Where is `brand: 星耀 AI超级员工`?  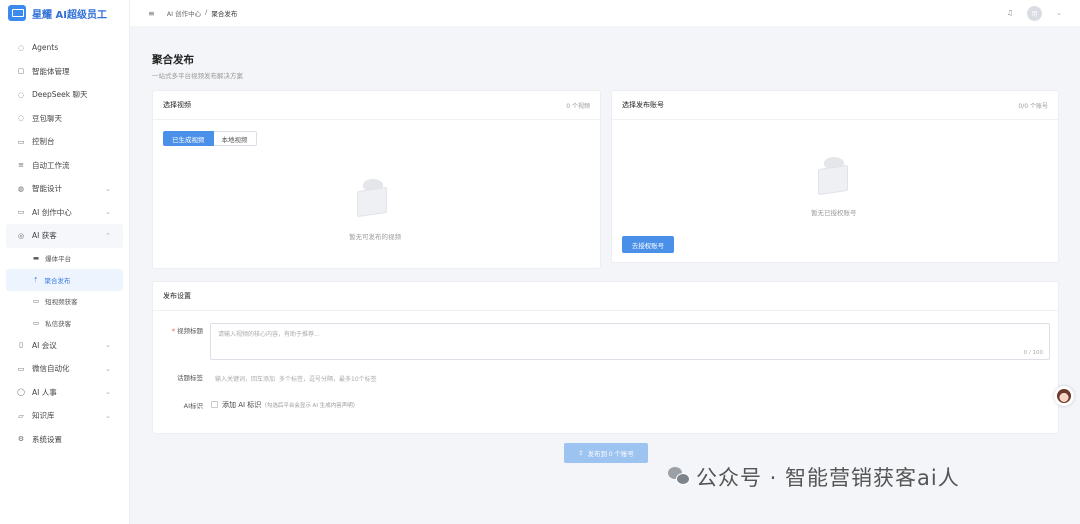
brand: 星耀 AI超级员工 is located at coordinates (64, 13).